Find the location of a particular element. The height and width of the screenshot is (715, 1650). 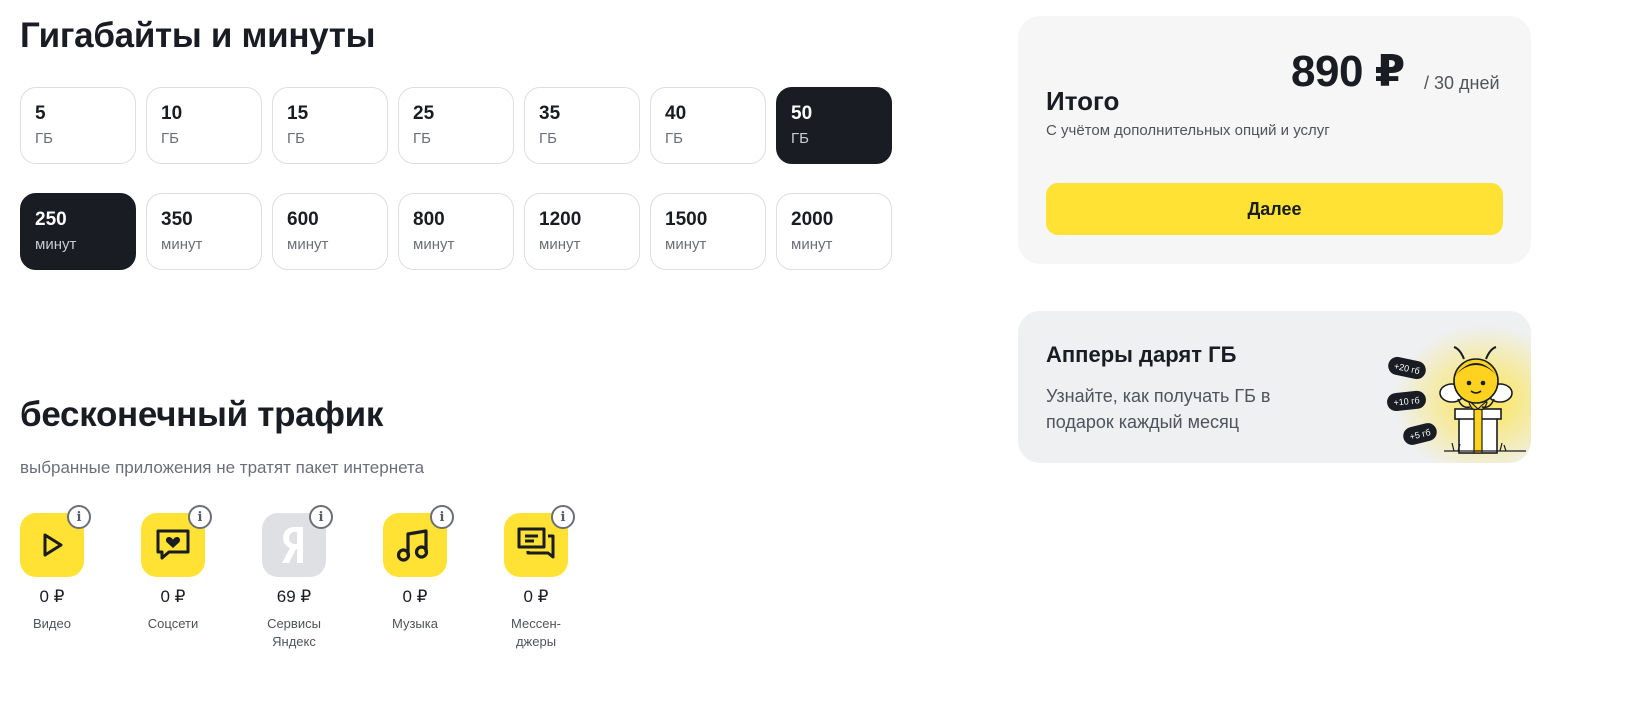

app-name: Соцсети is located at coordinates (173, 623).